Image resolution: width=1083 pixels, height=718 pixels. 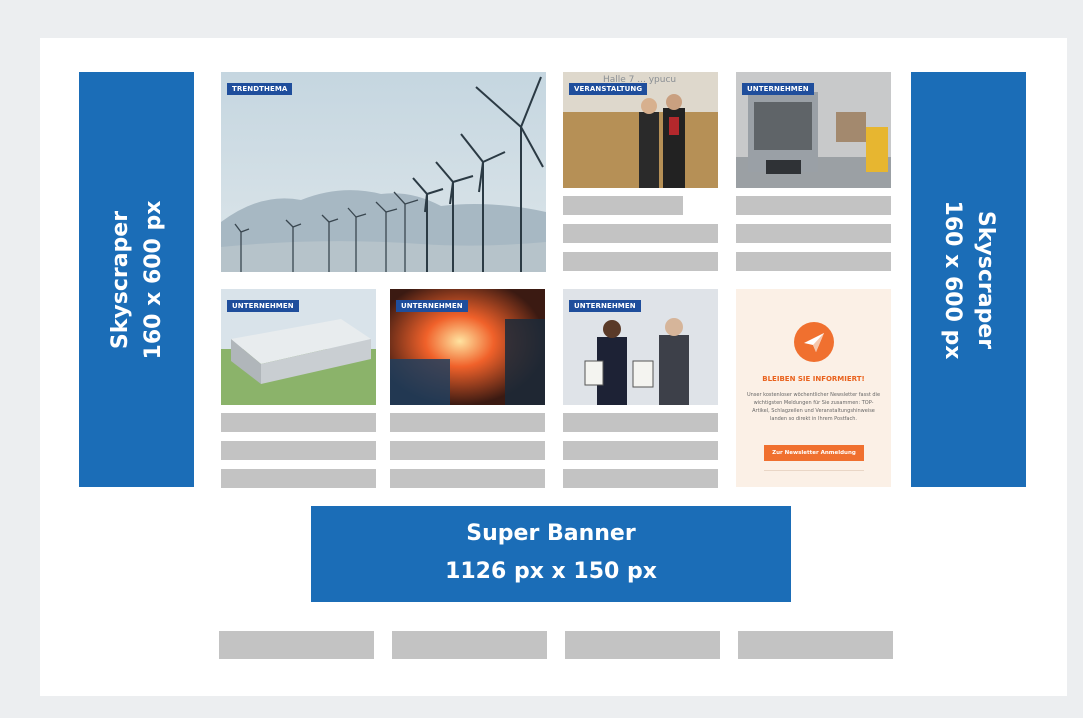 I want to click on tile-badge: VERANSTALTUNG, so click(x=608, y=89).